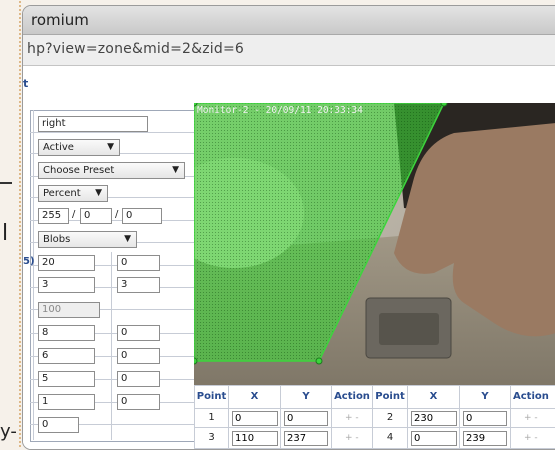 This screenshot has height=450, width=555. Describe the element at coordinates (33, 275) in the screenshot. I see `form-col-divider` at that location.